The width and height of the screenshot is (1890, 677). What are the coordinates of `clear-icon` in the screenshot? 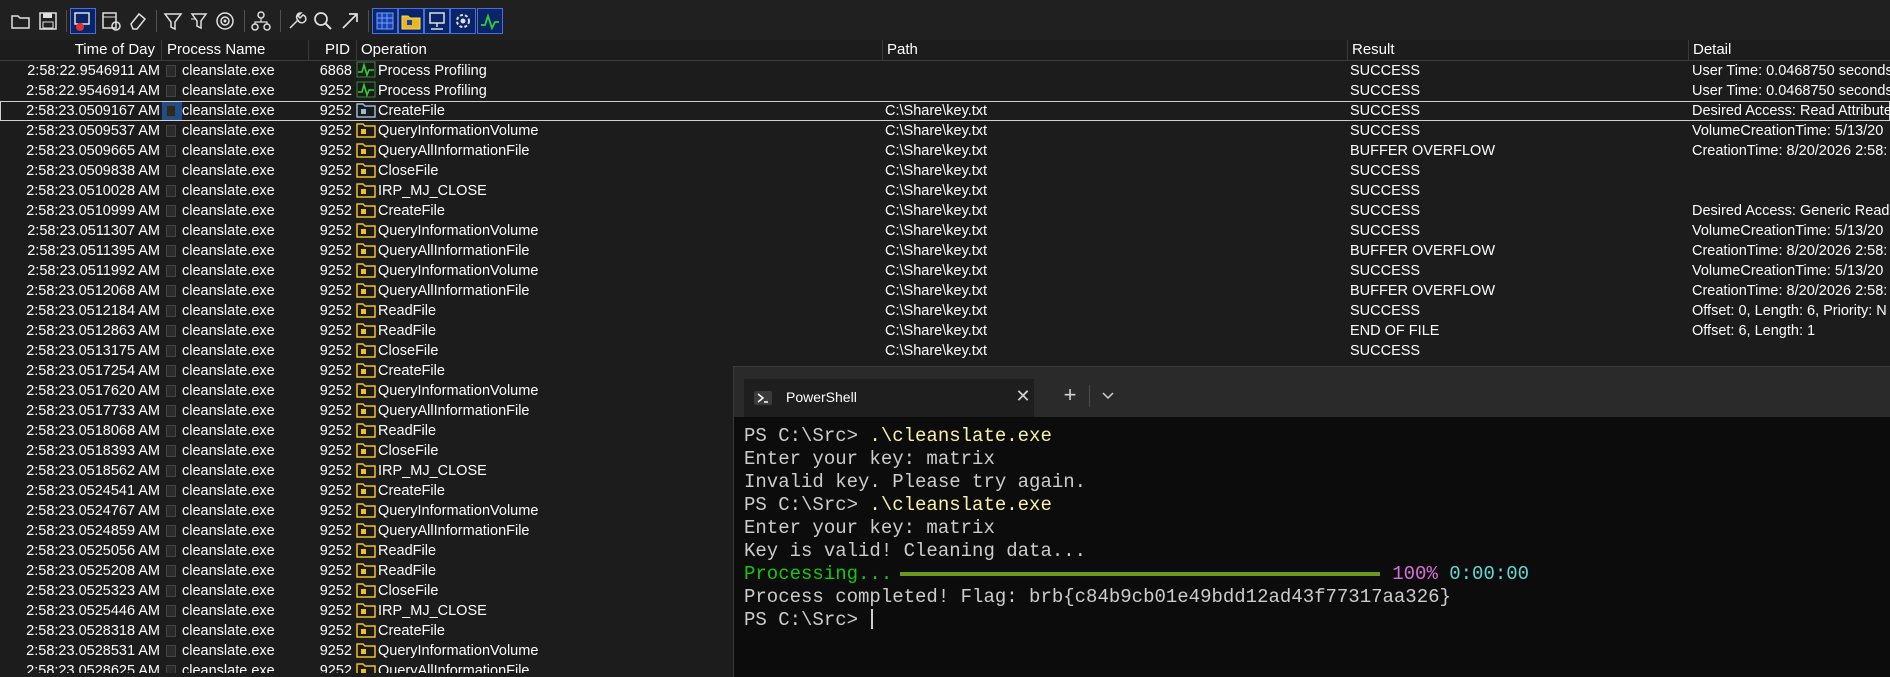 It's located at (138, 21).